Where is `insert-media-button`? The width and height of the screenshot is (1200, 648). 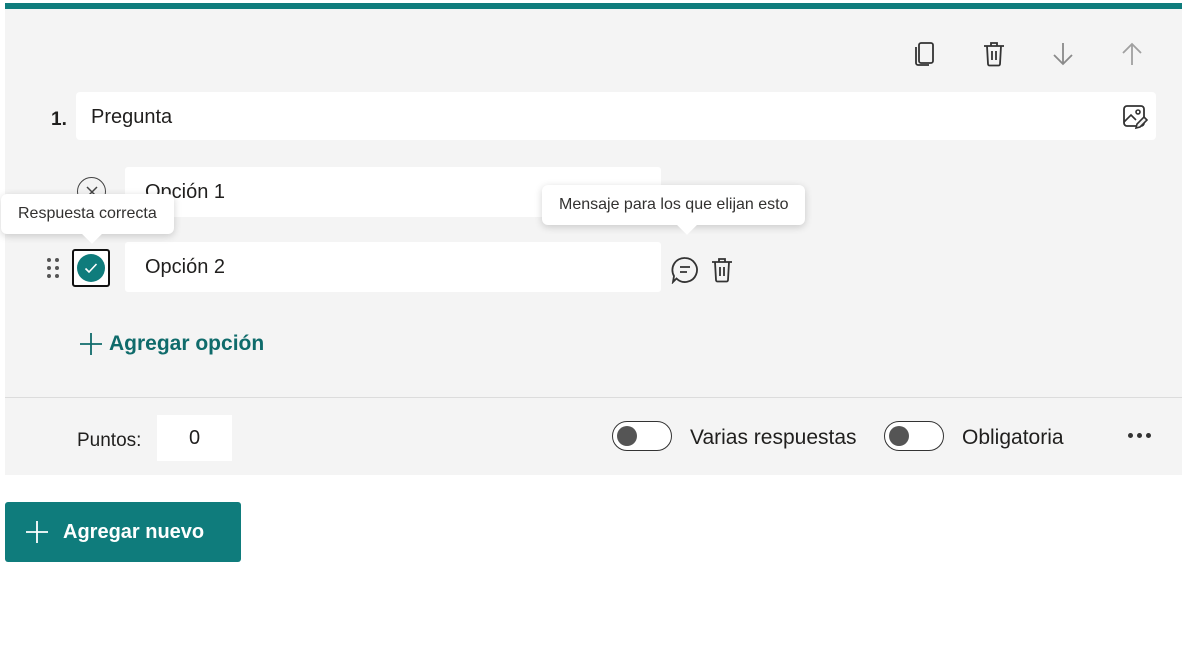 insert-media-button is located at coordinates (1135, 117).